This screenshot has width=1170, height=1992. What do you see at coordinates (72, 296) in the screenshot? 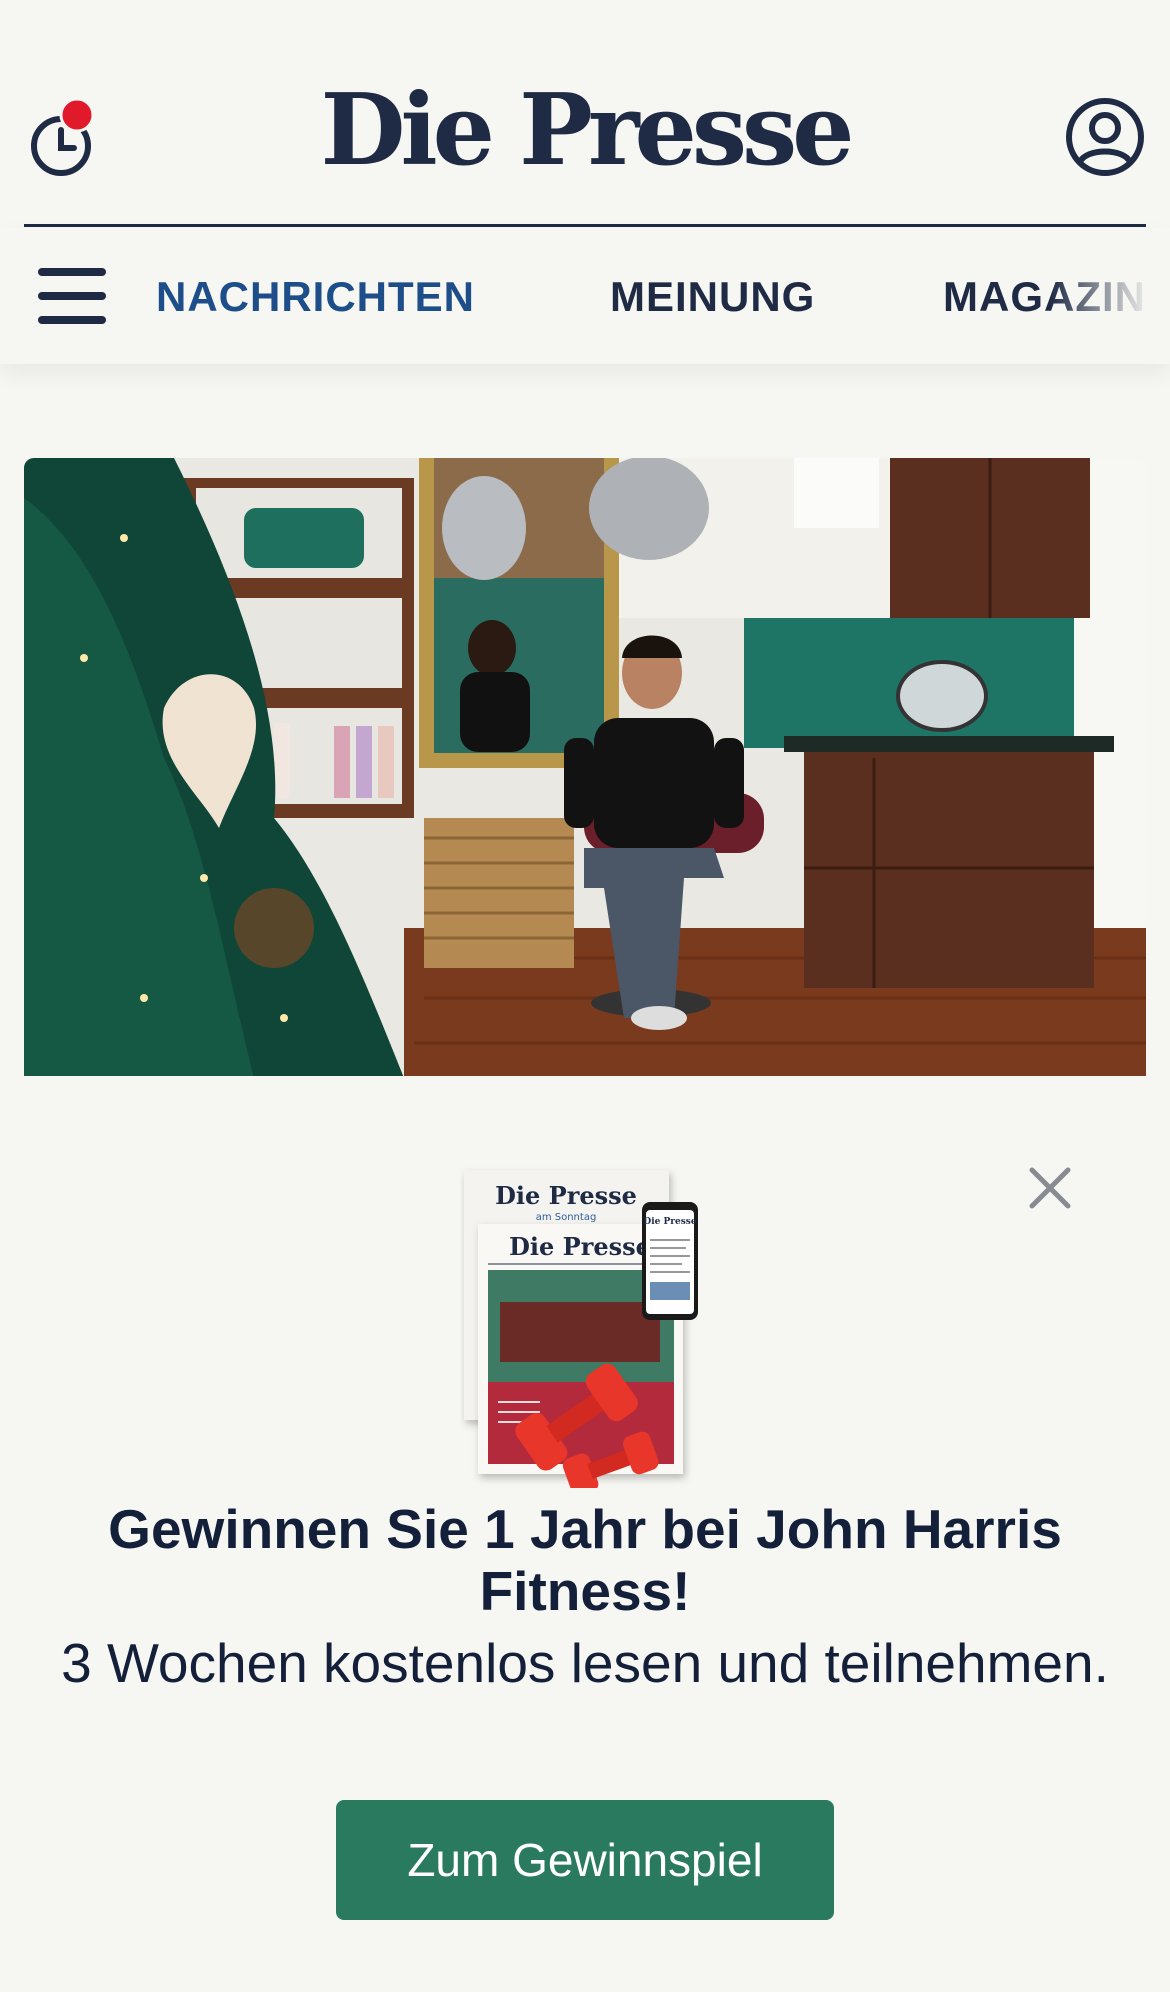
I see `hamburger-menu-icon` at bounding box center [72, 296].